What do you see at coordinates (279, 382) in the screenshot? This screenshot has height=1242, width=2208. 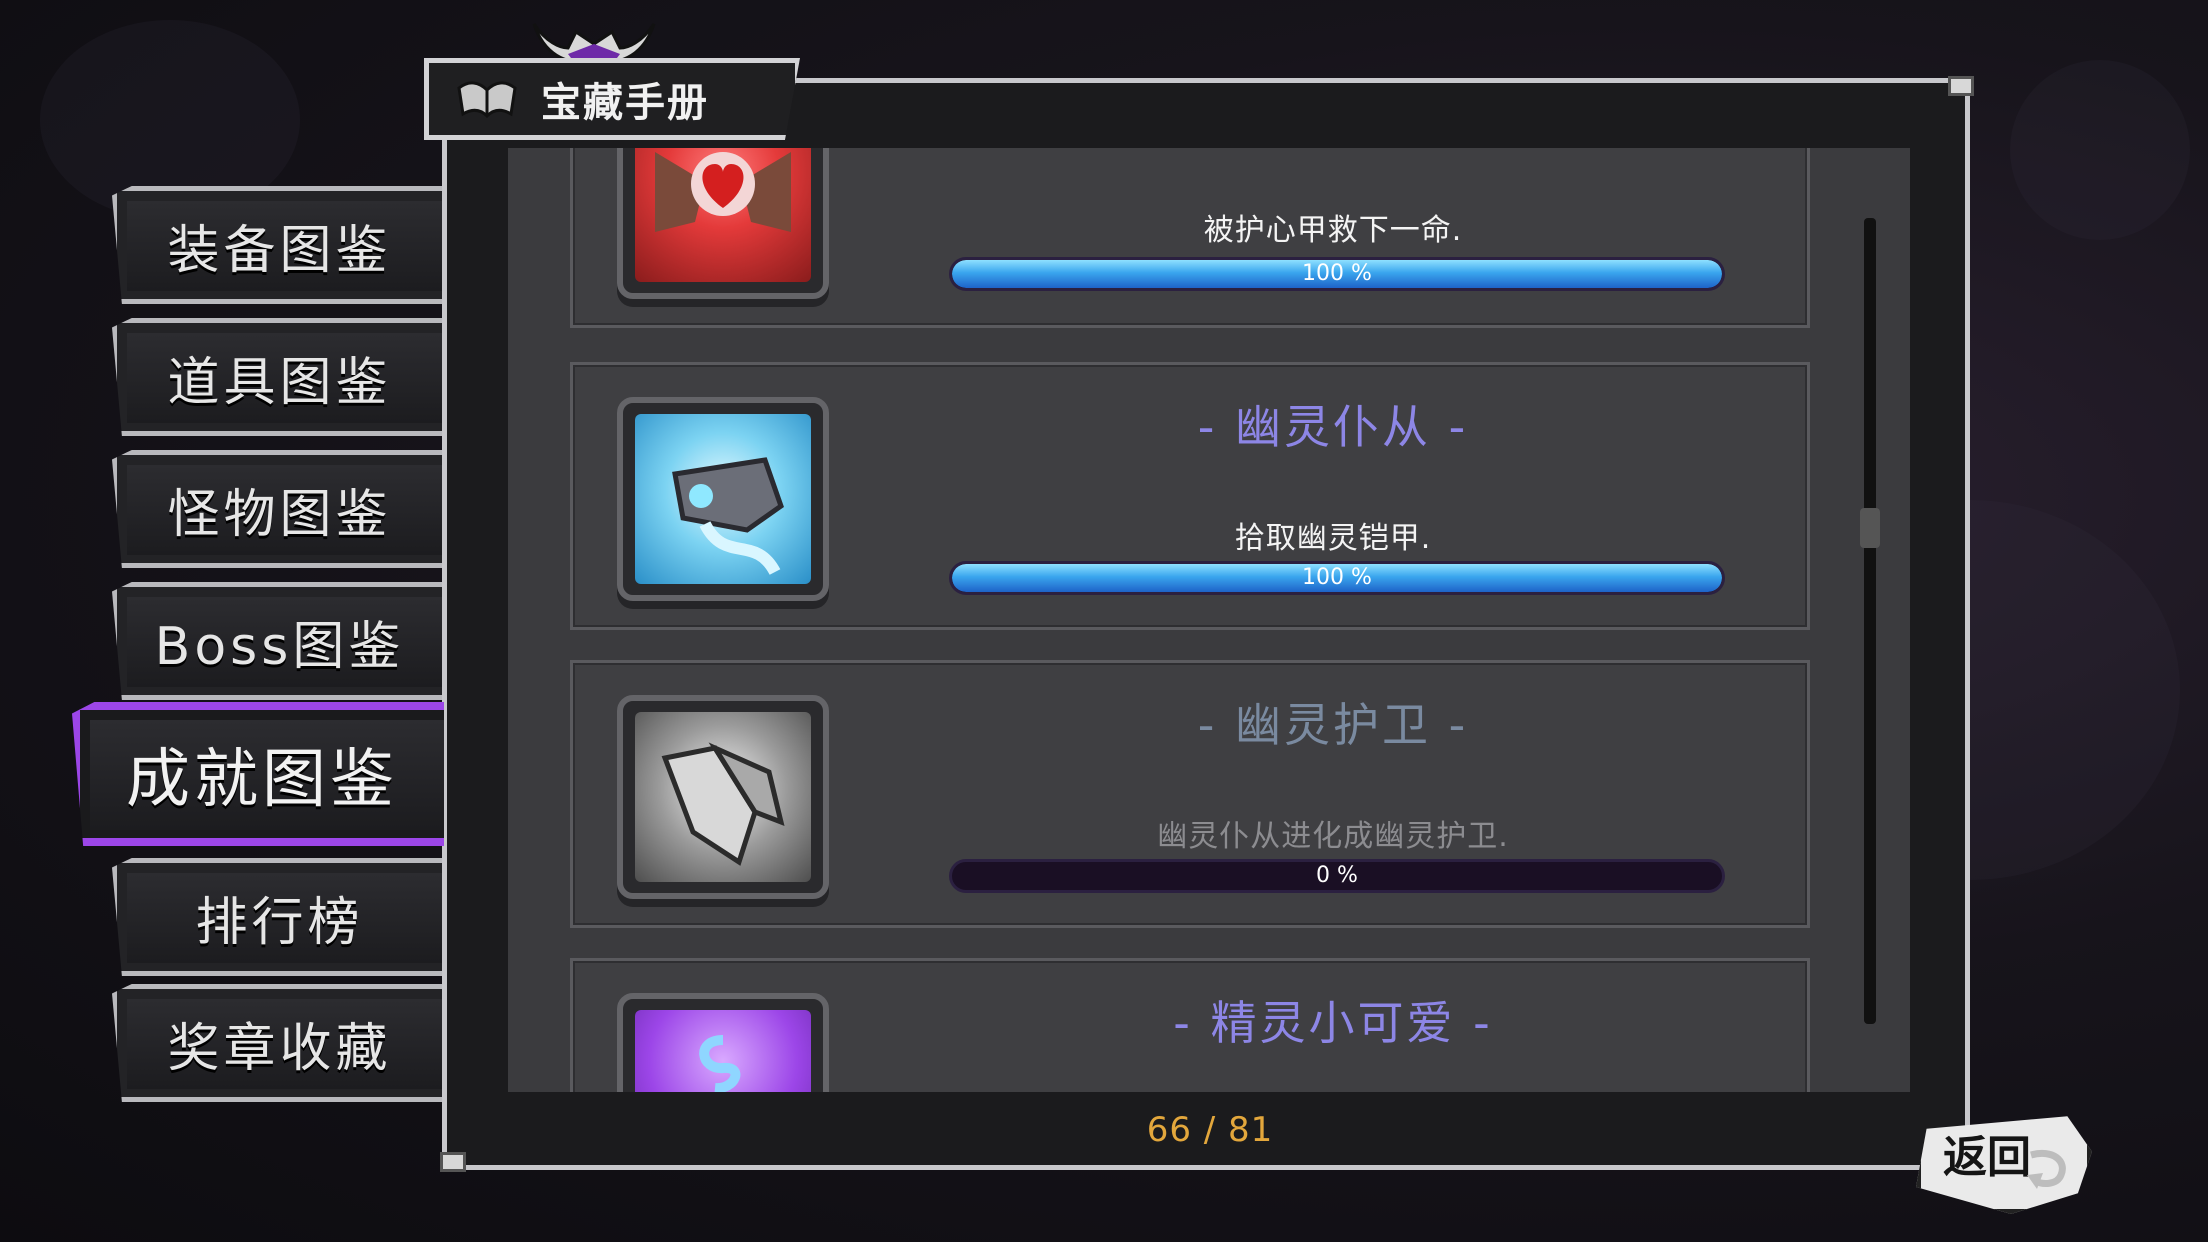 I see `tab-label: 道具图鉴` at bounding box center [279, 382].